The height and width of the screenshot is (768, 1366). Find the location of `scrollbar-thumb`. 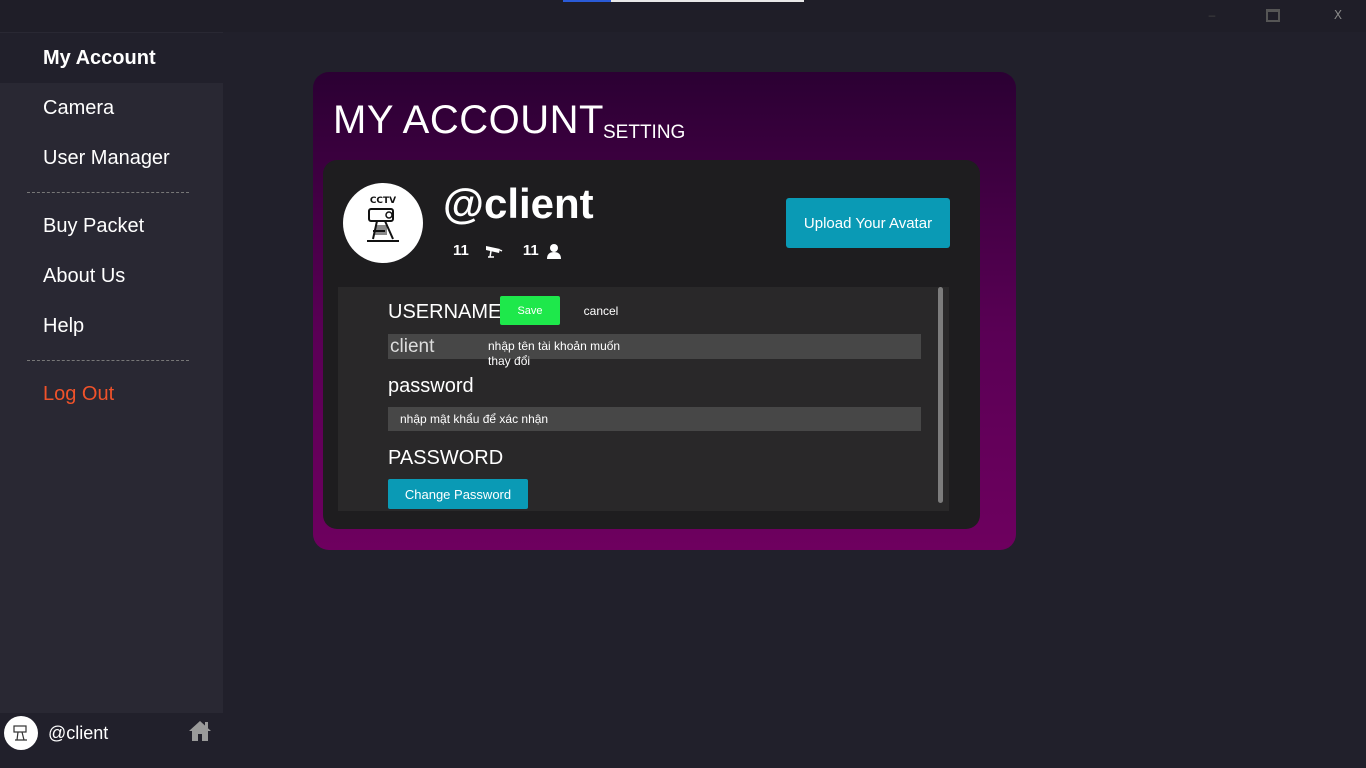

scrollbar-thumb is located at coordinates (940, 395).